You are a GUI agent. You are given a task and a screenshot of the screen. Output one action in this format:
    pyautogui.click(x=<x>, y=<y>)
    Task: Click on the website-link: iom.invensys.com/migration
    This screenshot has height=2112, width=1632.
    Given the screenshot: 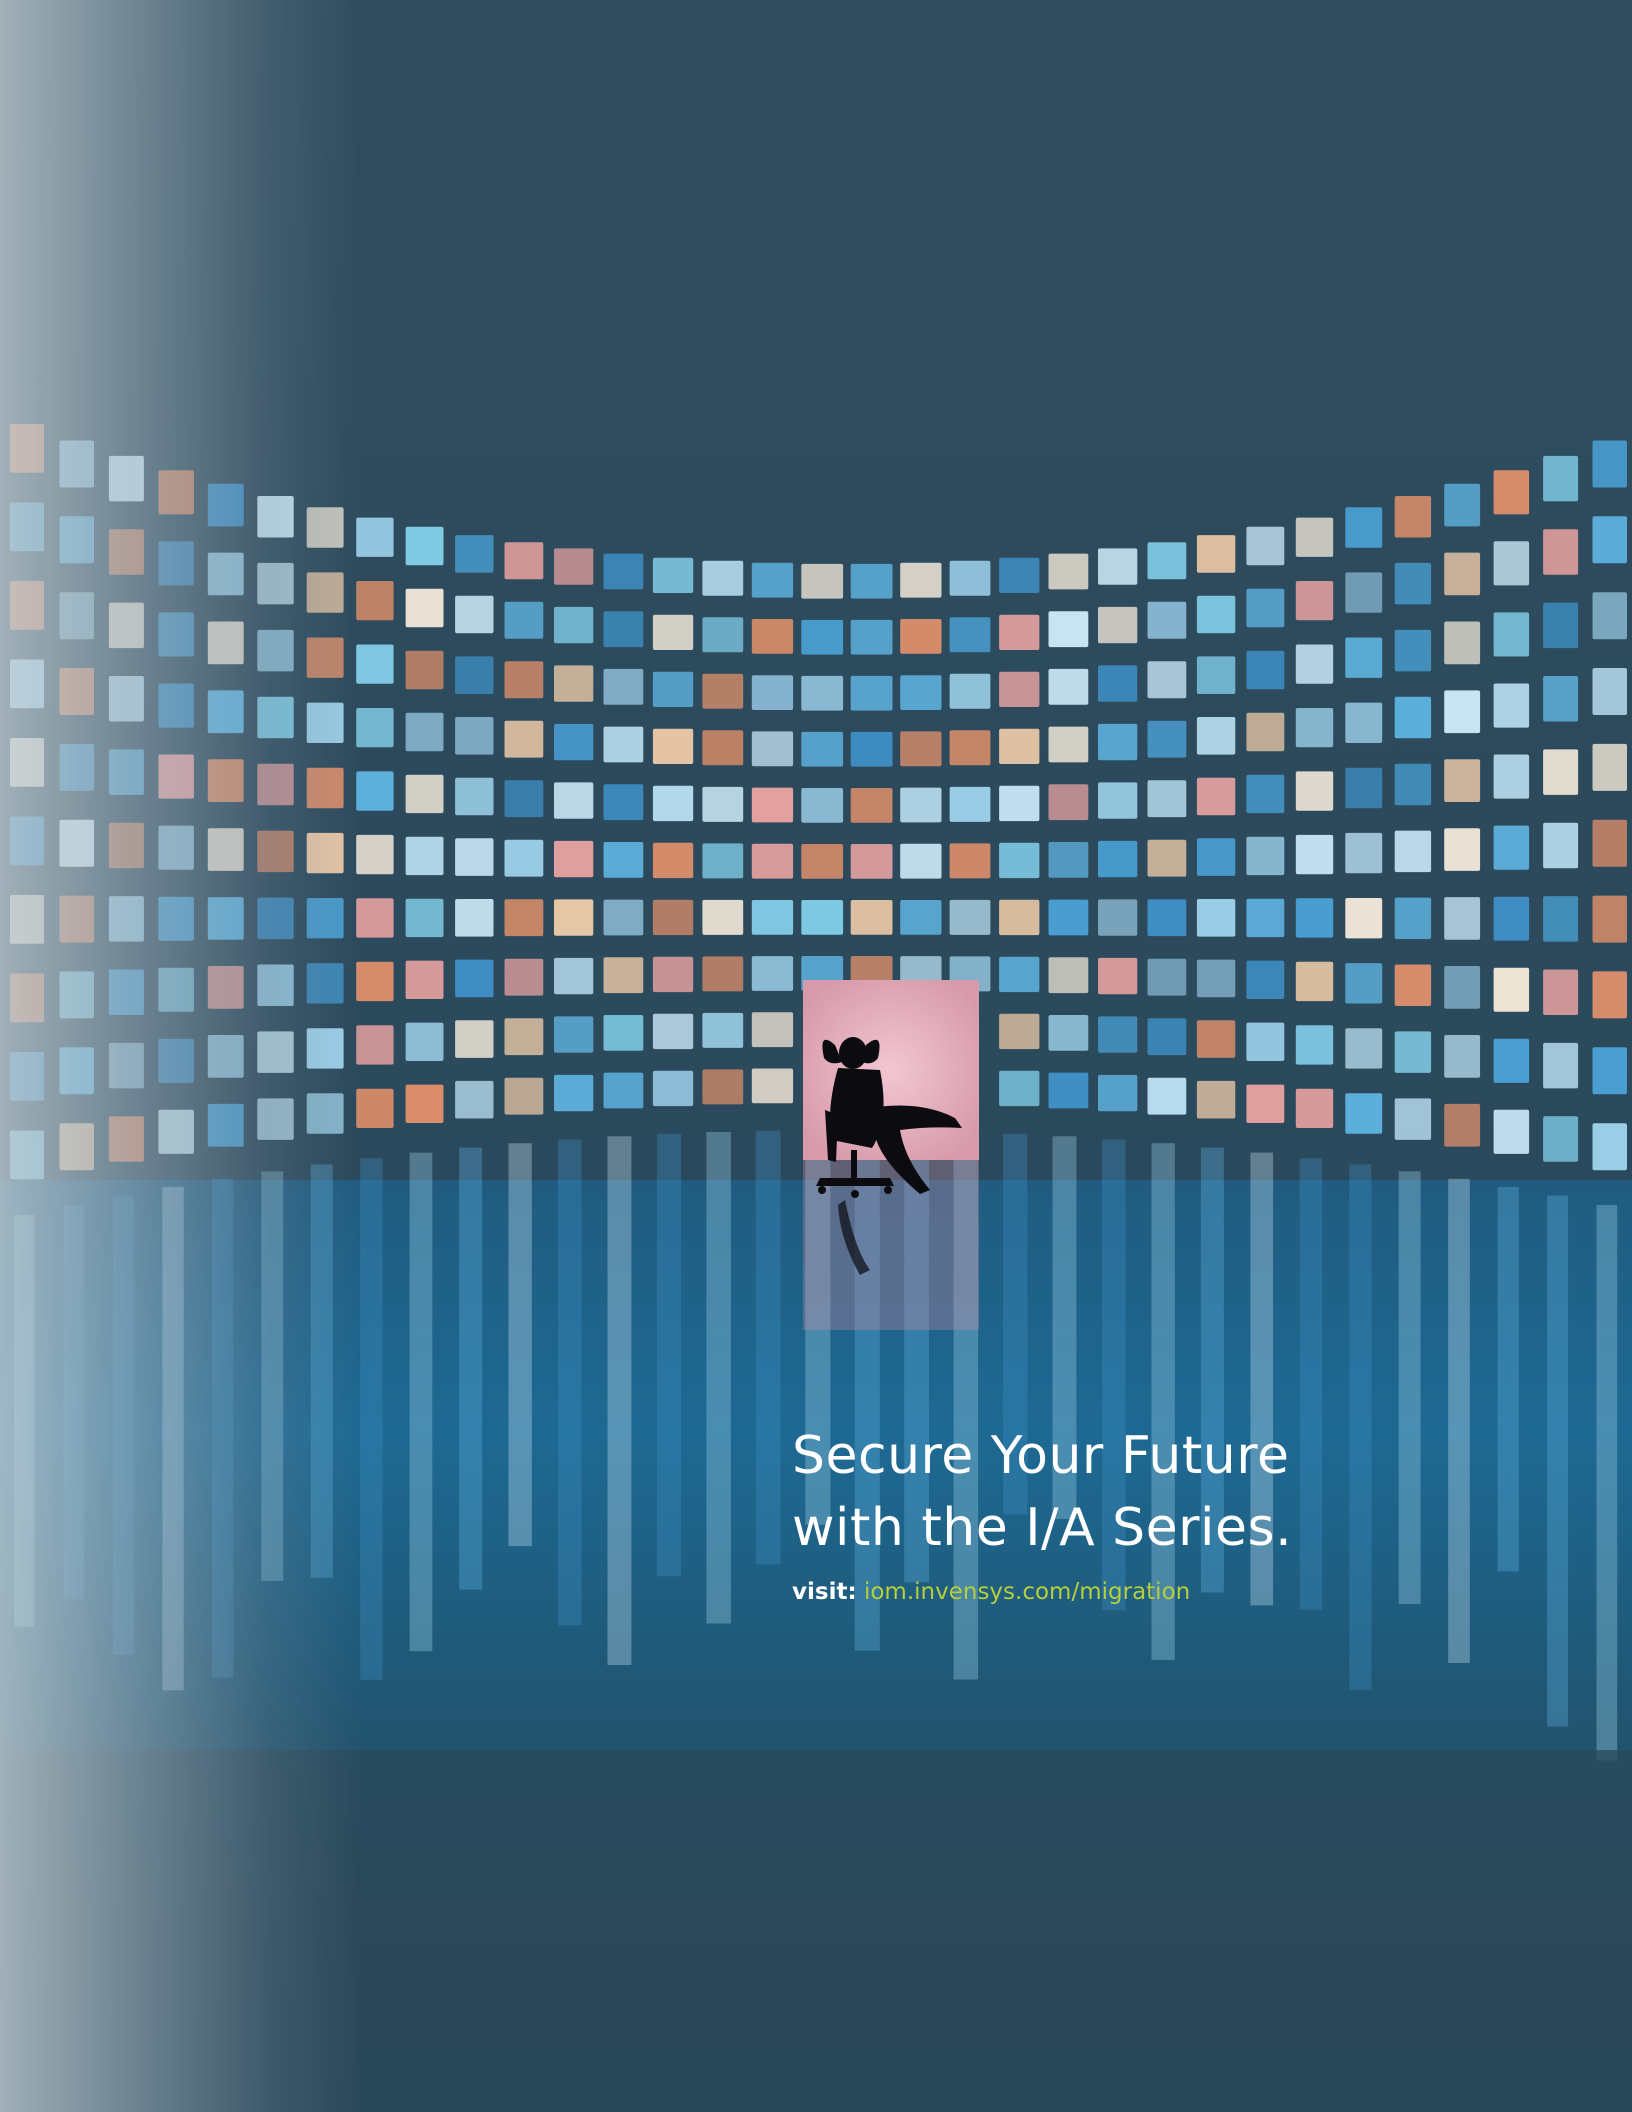 What is the action you would take?
    pyautogui.click(x=1027, y=1592)
    